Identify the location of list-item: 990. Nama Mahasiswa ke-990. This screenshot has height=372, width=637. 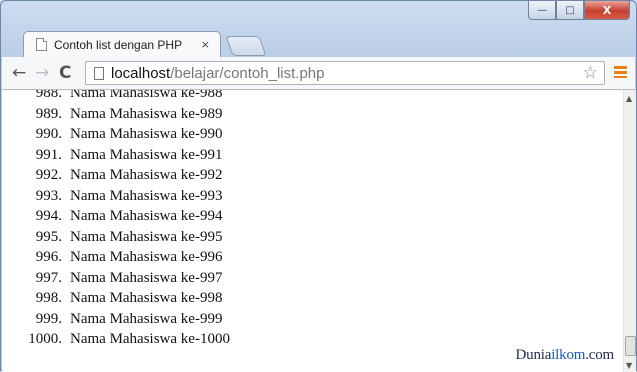
(116, 134).